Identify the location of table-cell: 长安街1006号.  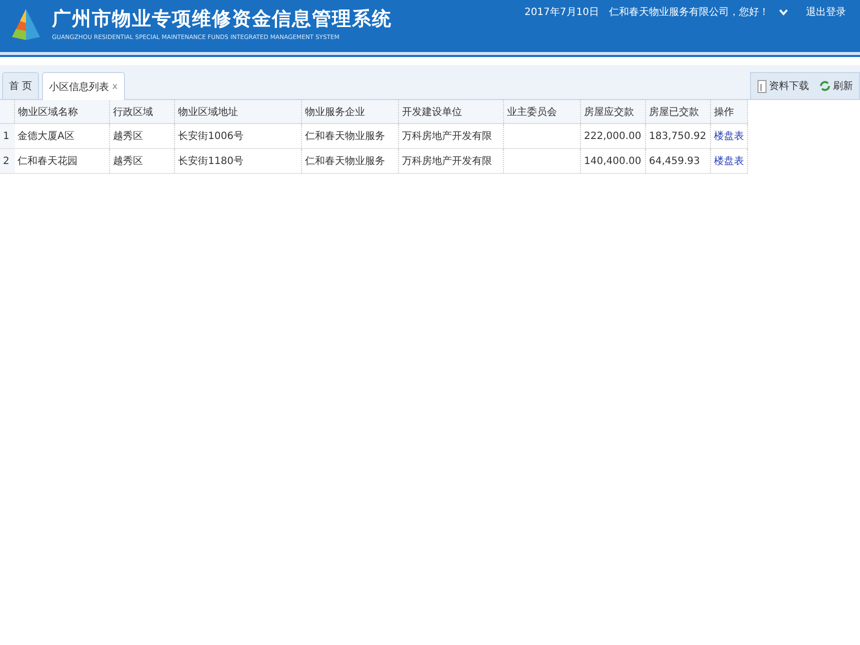
(238, 136).